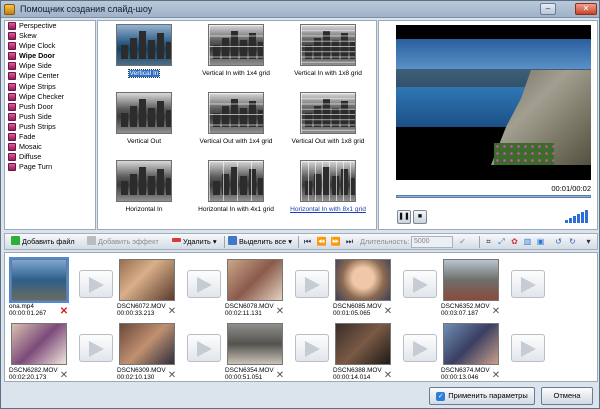  I want to click on duration-label: Длительность:, so click(385, 241).